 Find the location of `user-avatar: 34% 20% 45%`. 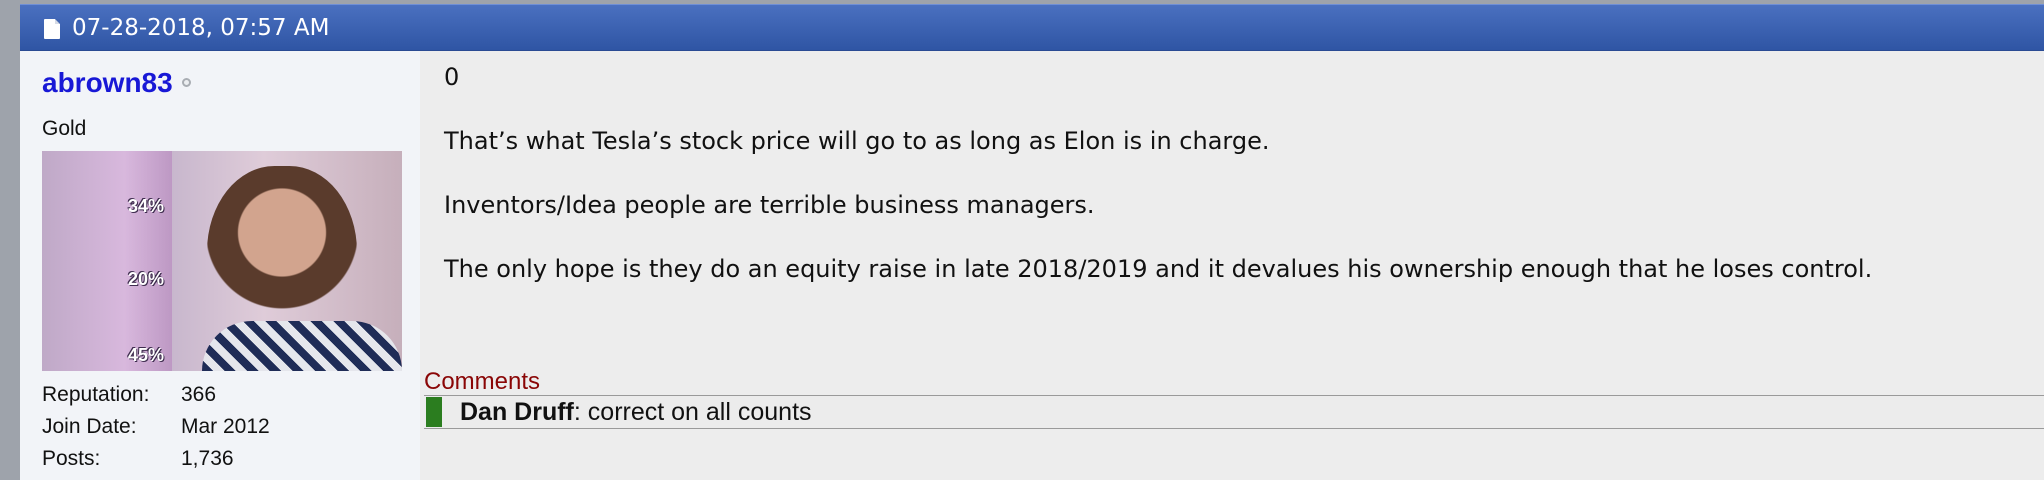

user-avatar: 34% 20% 45% is located at coordinates (222, 261).